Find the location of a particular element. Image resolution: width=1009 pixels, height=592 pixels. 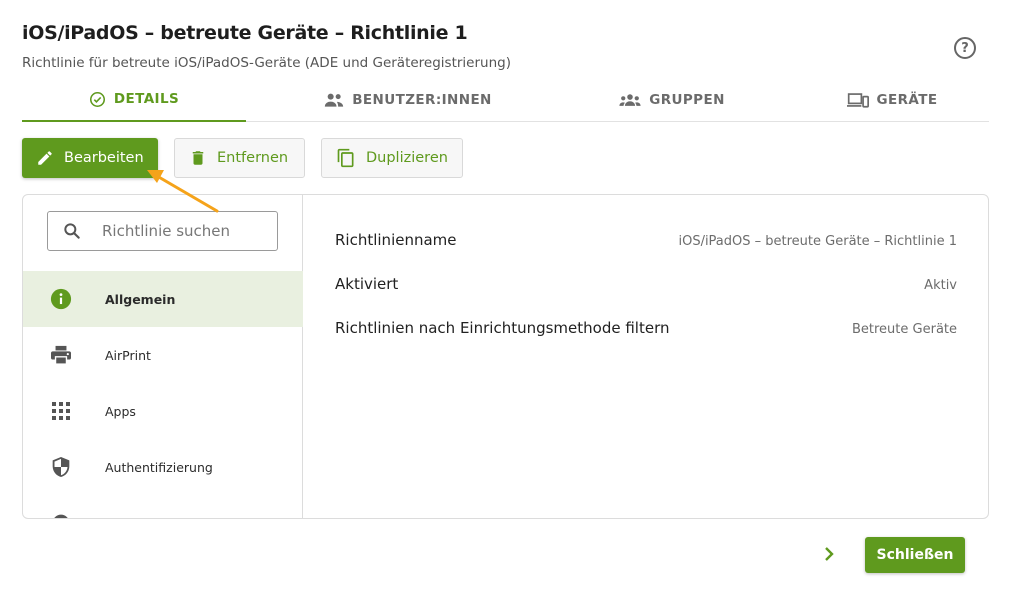

search-box is located at coordinates (162, 231).